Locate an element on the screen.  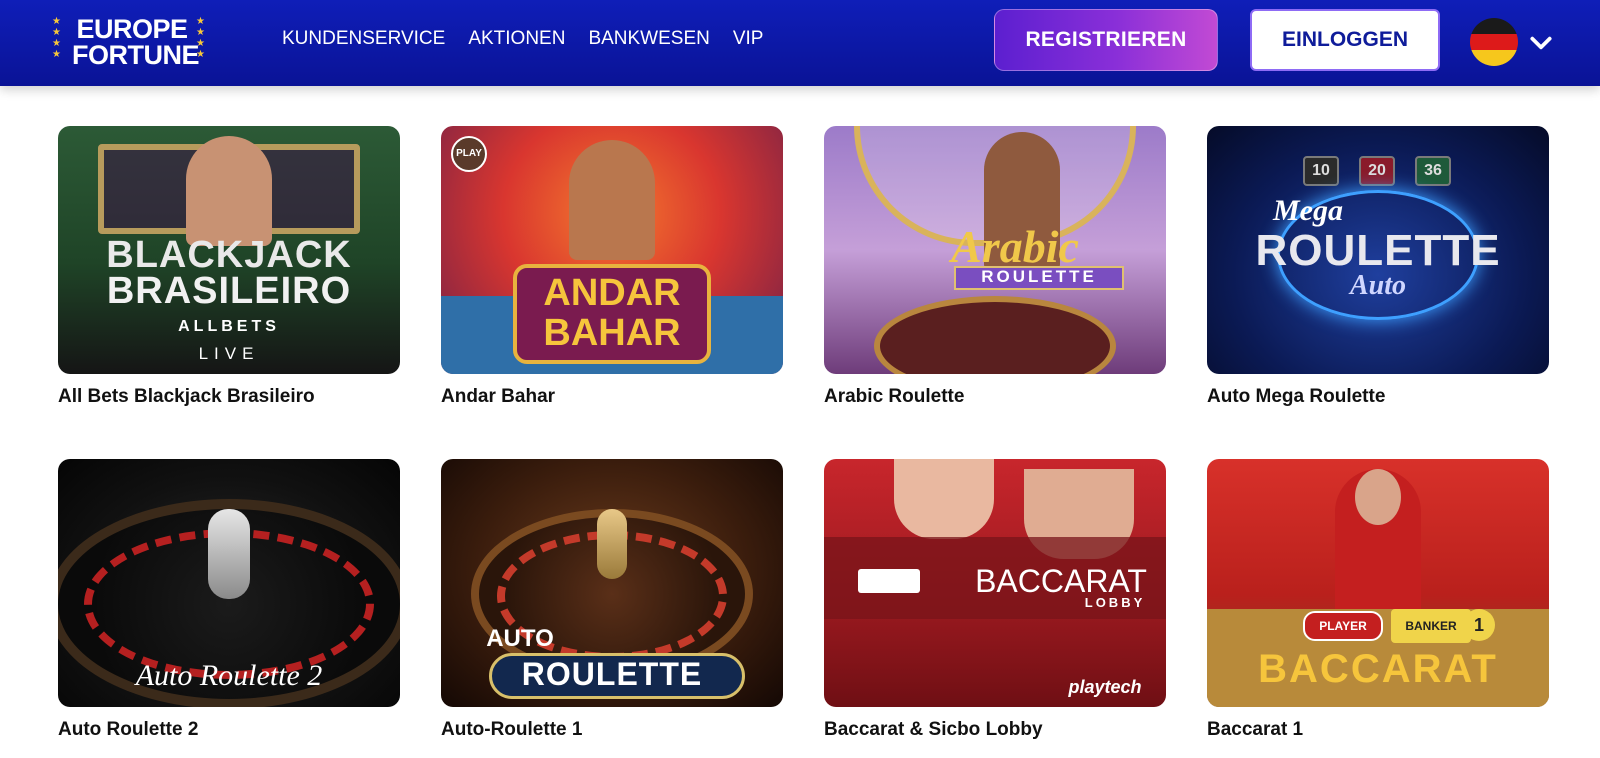
game-title: Arabic Roulette is located at coordinates (894, 397).